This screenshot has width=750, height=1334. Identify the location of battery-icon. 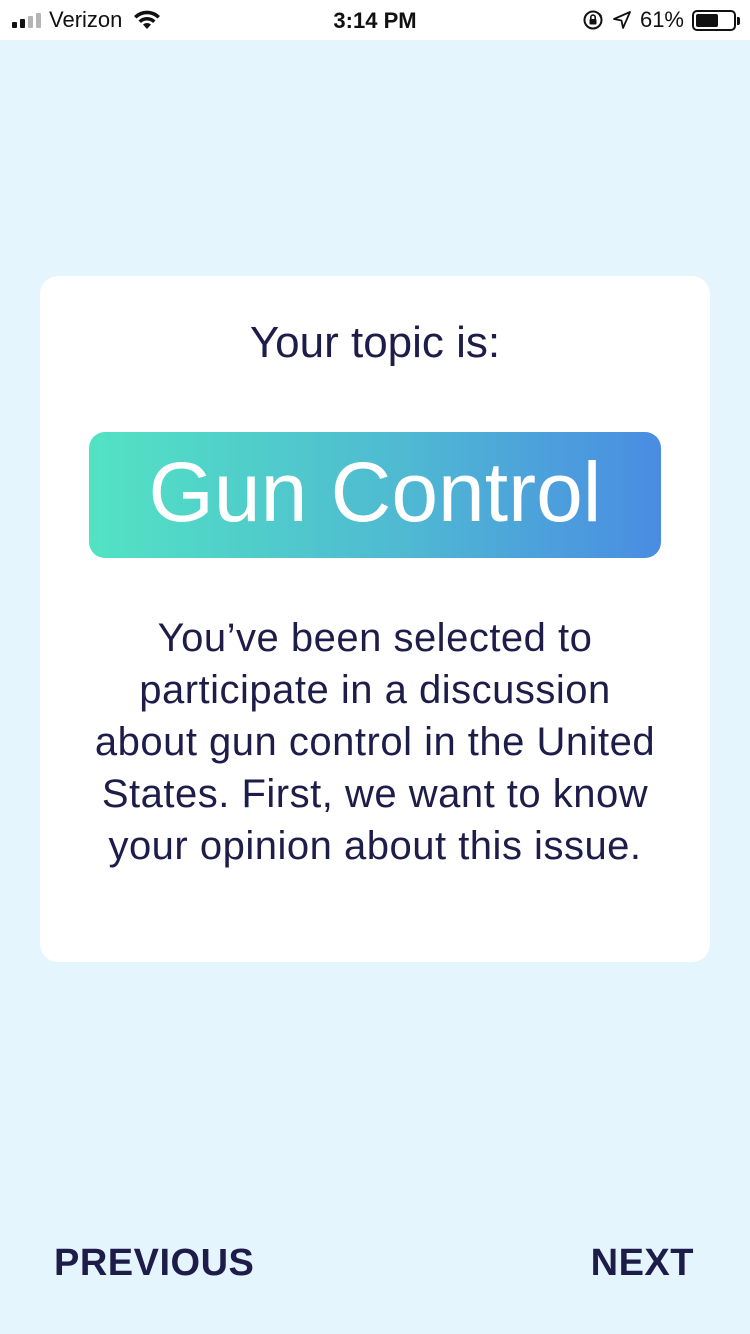
(716, 20).